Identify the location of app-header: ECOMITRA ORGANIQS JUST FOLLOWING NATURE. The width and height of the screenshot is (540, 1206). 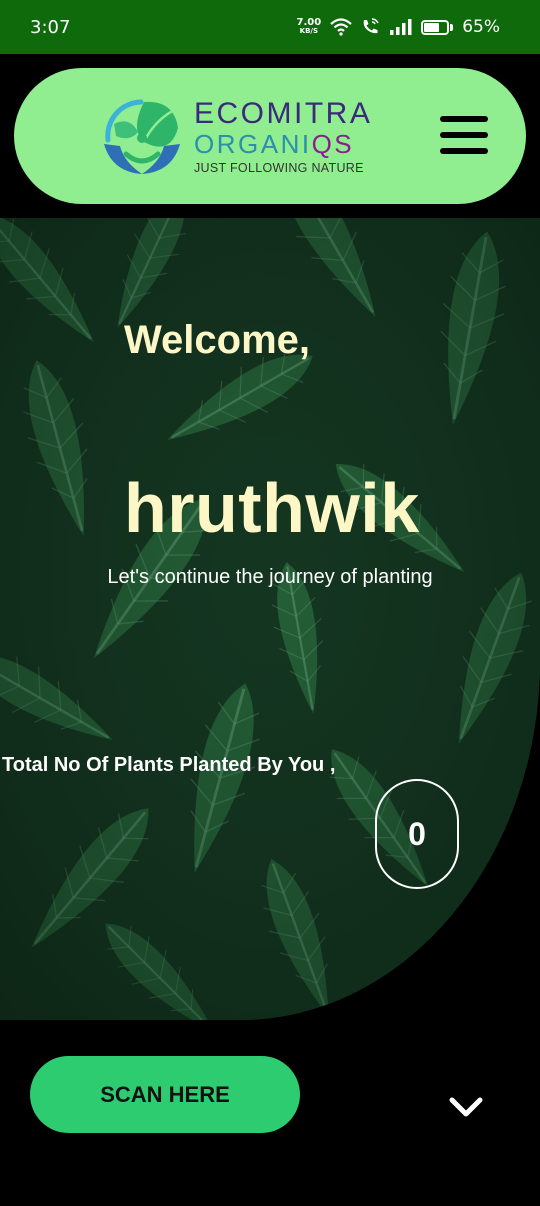
(270, 136).